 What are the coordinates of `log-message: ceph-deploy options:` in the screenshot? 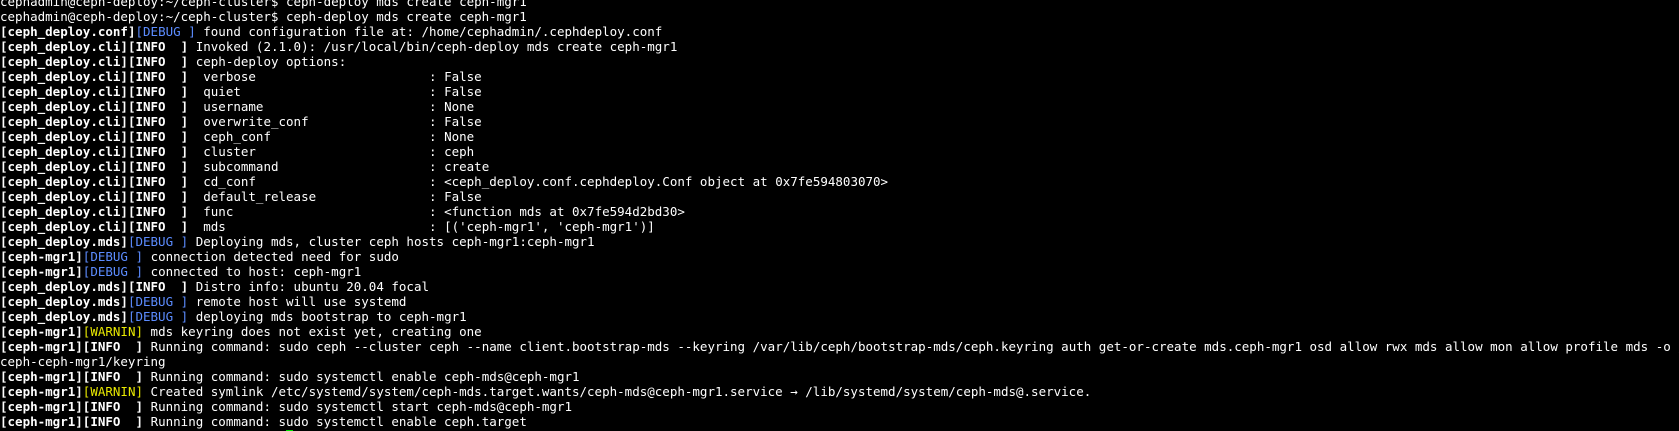 It's located at (271, 61).